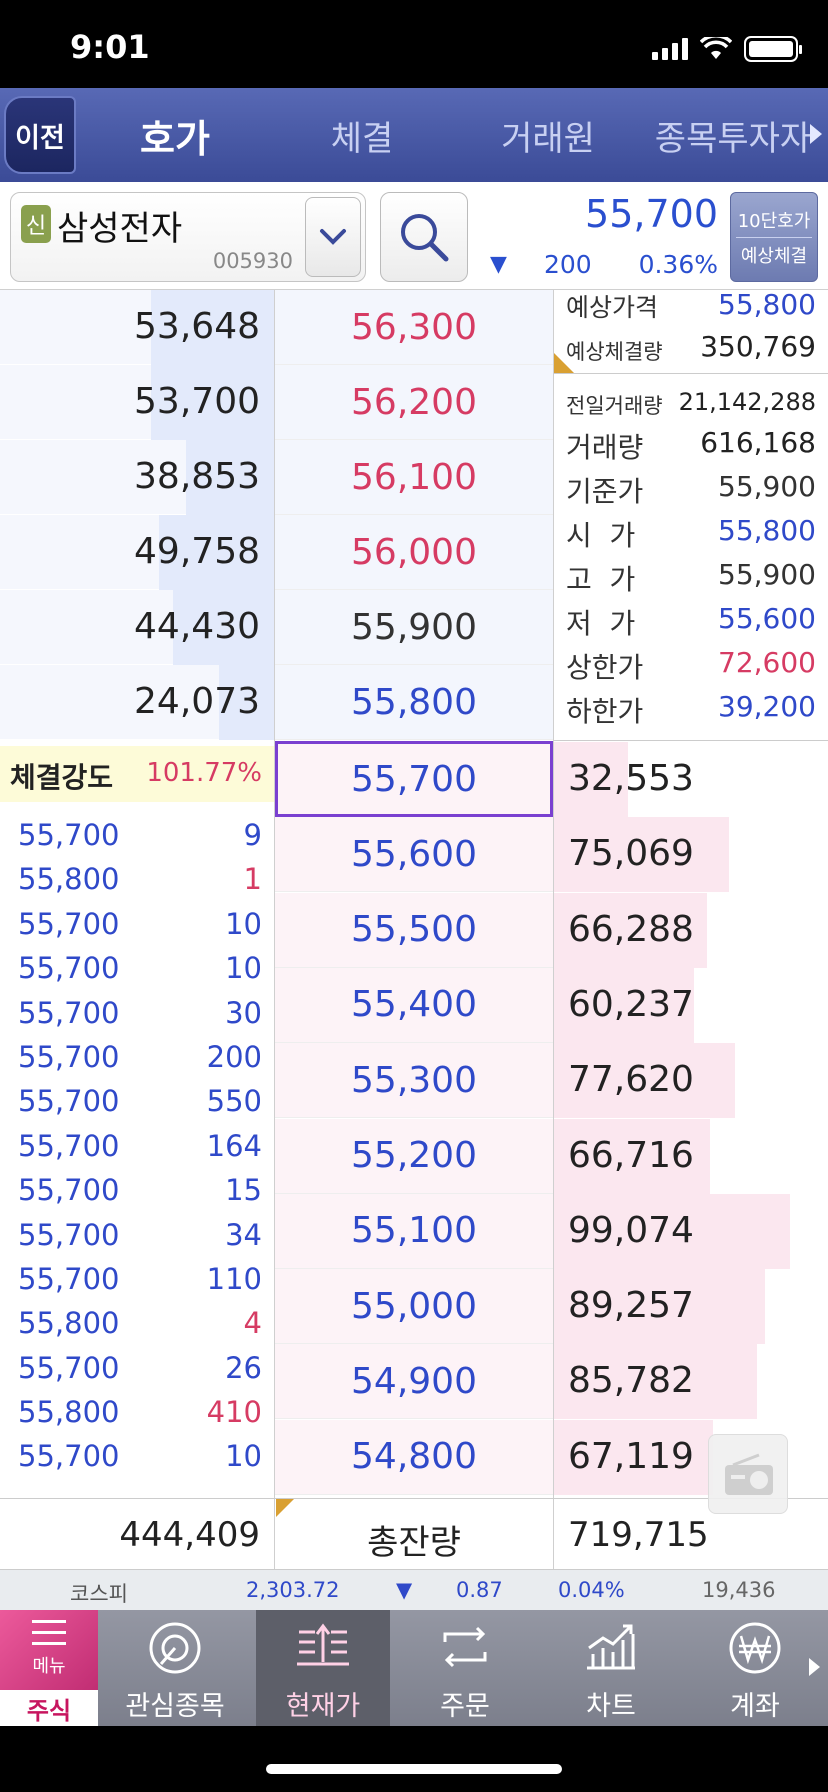 The image size is (828, 1792). I want to click on expected-box: 예상가격 55,800 예상체결량 350,769, so click(691, 331).